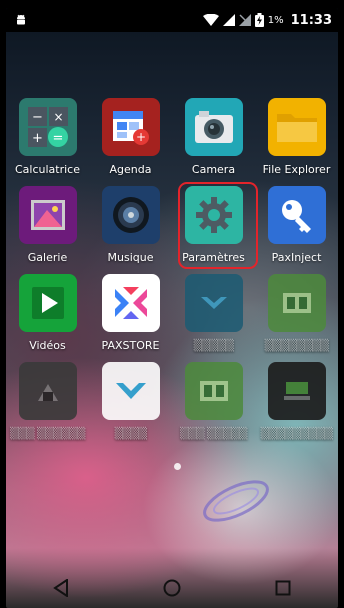  I want to click on recents-icon, so click(283, 588).